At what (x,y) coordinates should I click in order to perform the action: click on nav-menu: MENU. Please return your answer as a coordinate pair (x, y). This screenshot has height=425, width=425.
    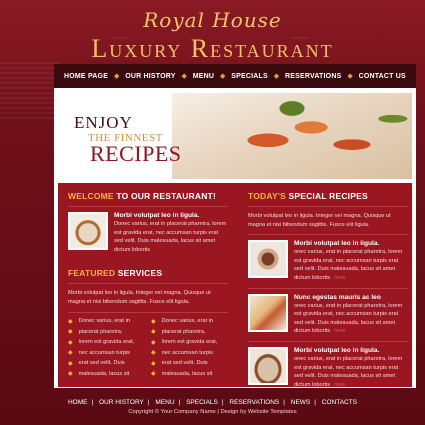
    Looking at the image, I should click on (203, 76).